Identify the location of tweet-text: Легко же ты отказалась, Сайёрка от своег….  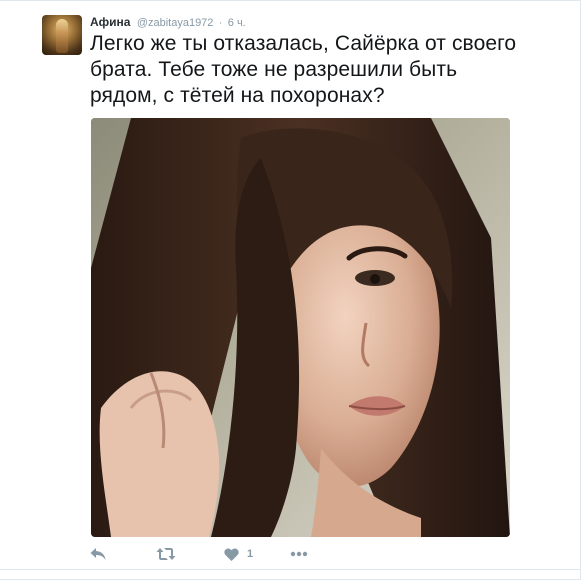
(303, 69).